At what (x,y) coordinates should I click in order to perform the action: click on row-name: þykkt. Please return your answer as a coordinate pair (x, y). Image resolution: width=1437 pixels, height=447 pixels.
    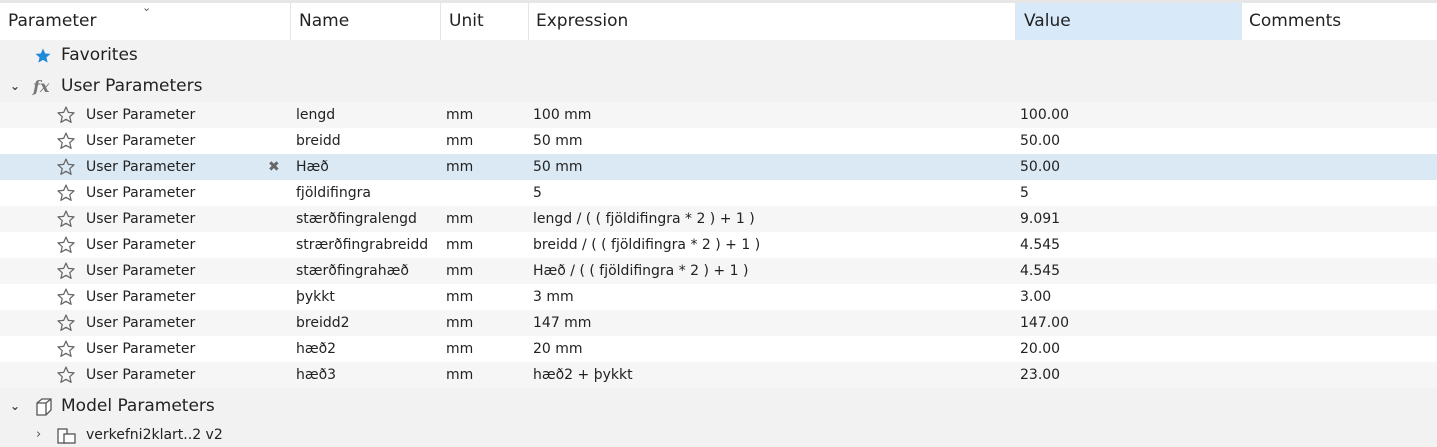
    Looking at the image, I should click on (315, 297).